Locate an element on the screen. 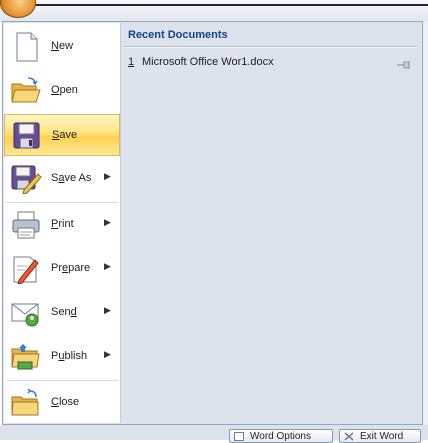 This screenshot has height=443, width=428. menu-item-save-as: Save As ▶ is located at coordinates (62, 179).